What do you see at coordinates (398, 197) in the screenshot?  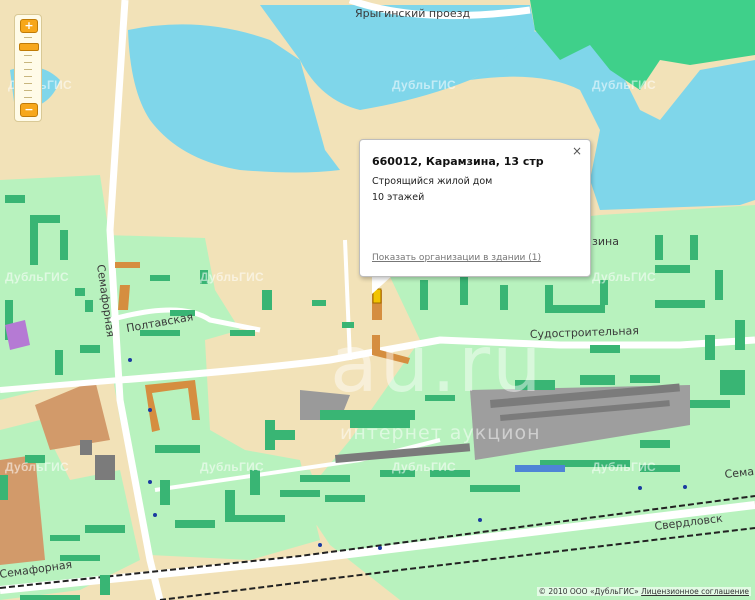 I see `popup-floors: 10 этажей` at bounding box center [398, 197].